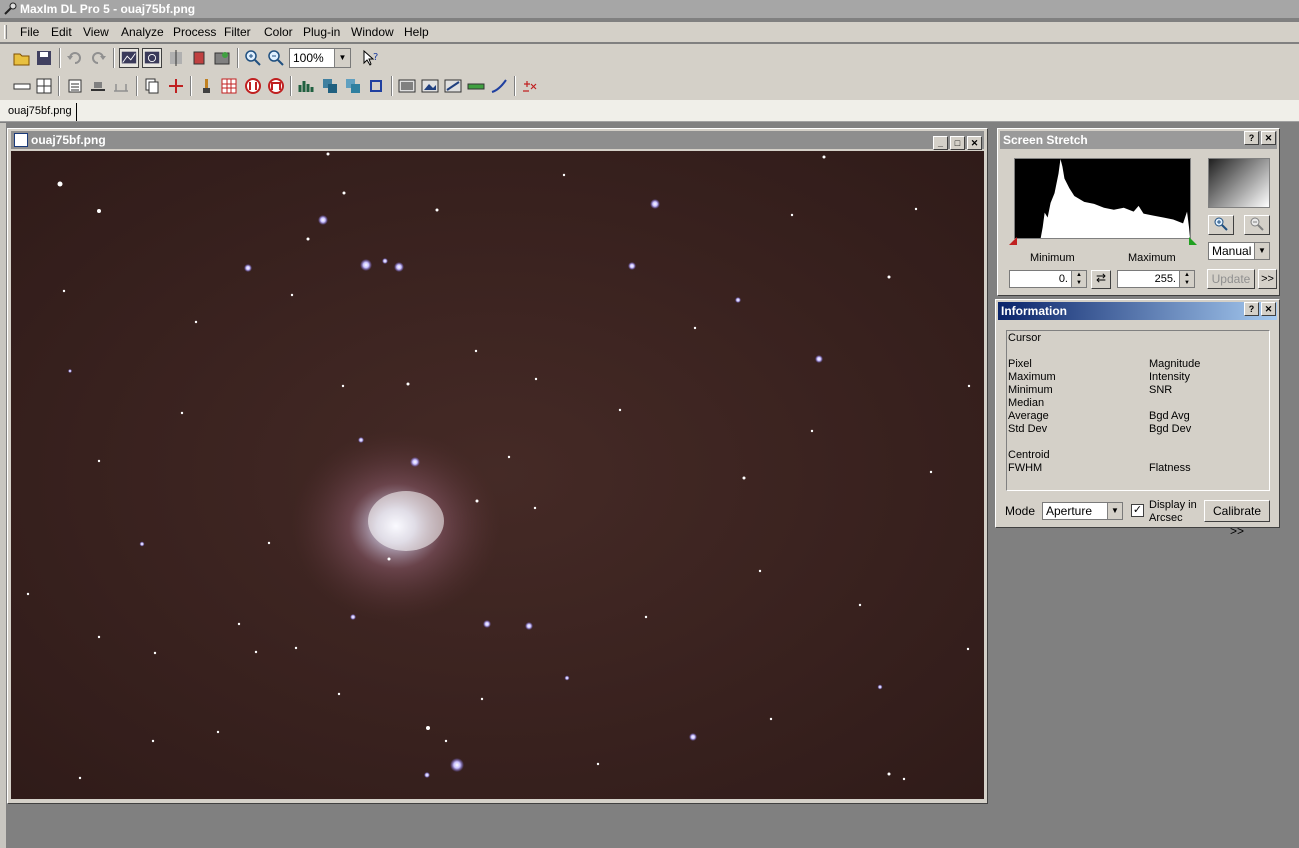 This screenshot has width=1299, height=848. Describe the element at coordinates (29, 32) in the screenshot. I see `menu-file: File` at that location.